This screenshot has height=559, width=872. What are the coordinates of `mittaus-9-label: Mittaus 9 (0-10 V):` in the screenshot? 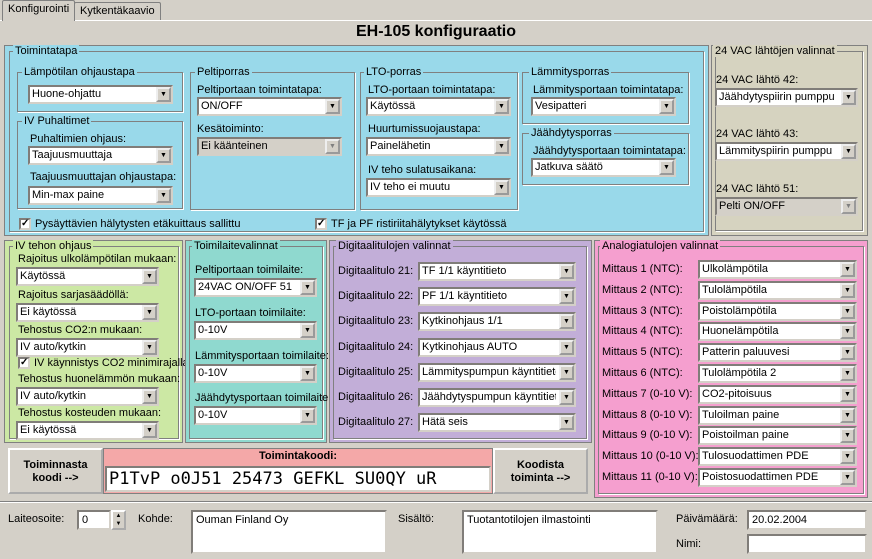 It's located at (647, 435).